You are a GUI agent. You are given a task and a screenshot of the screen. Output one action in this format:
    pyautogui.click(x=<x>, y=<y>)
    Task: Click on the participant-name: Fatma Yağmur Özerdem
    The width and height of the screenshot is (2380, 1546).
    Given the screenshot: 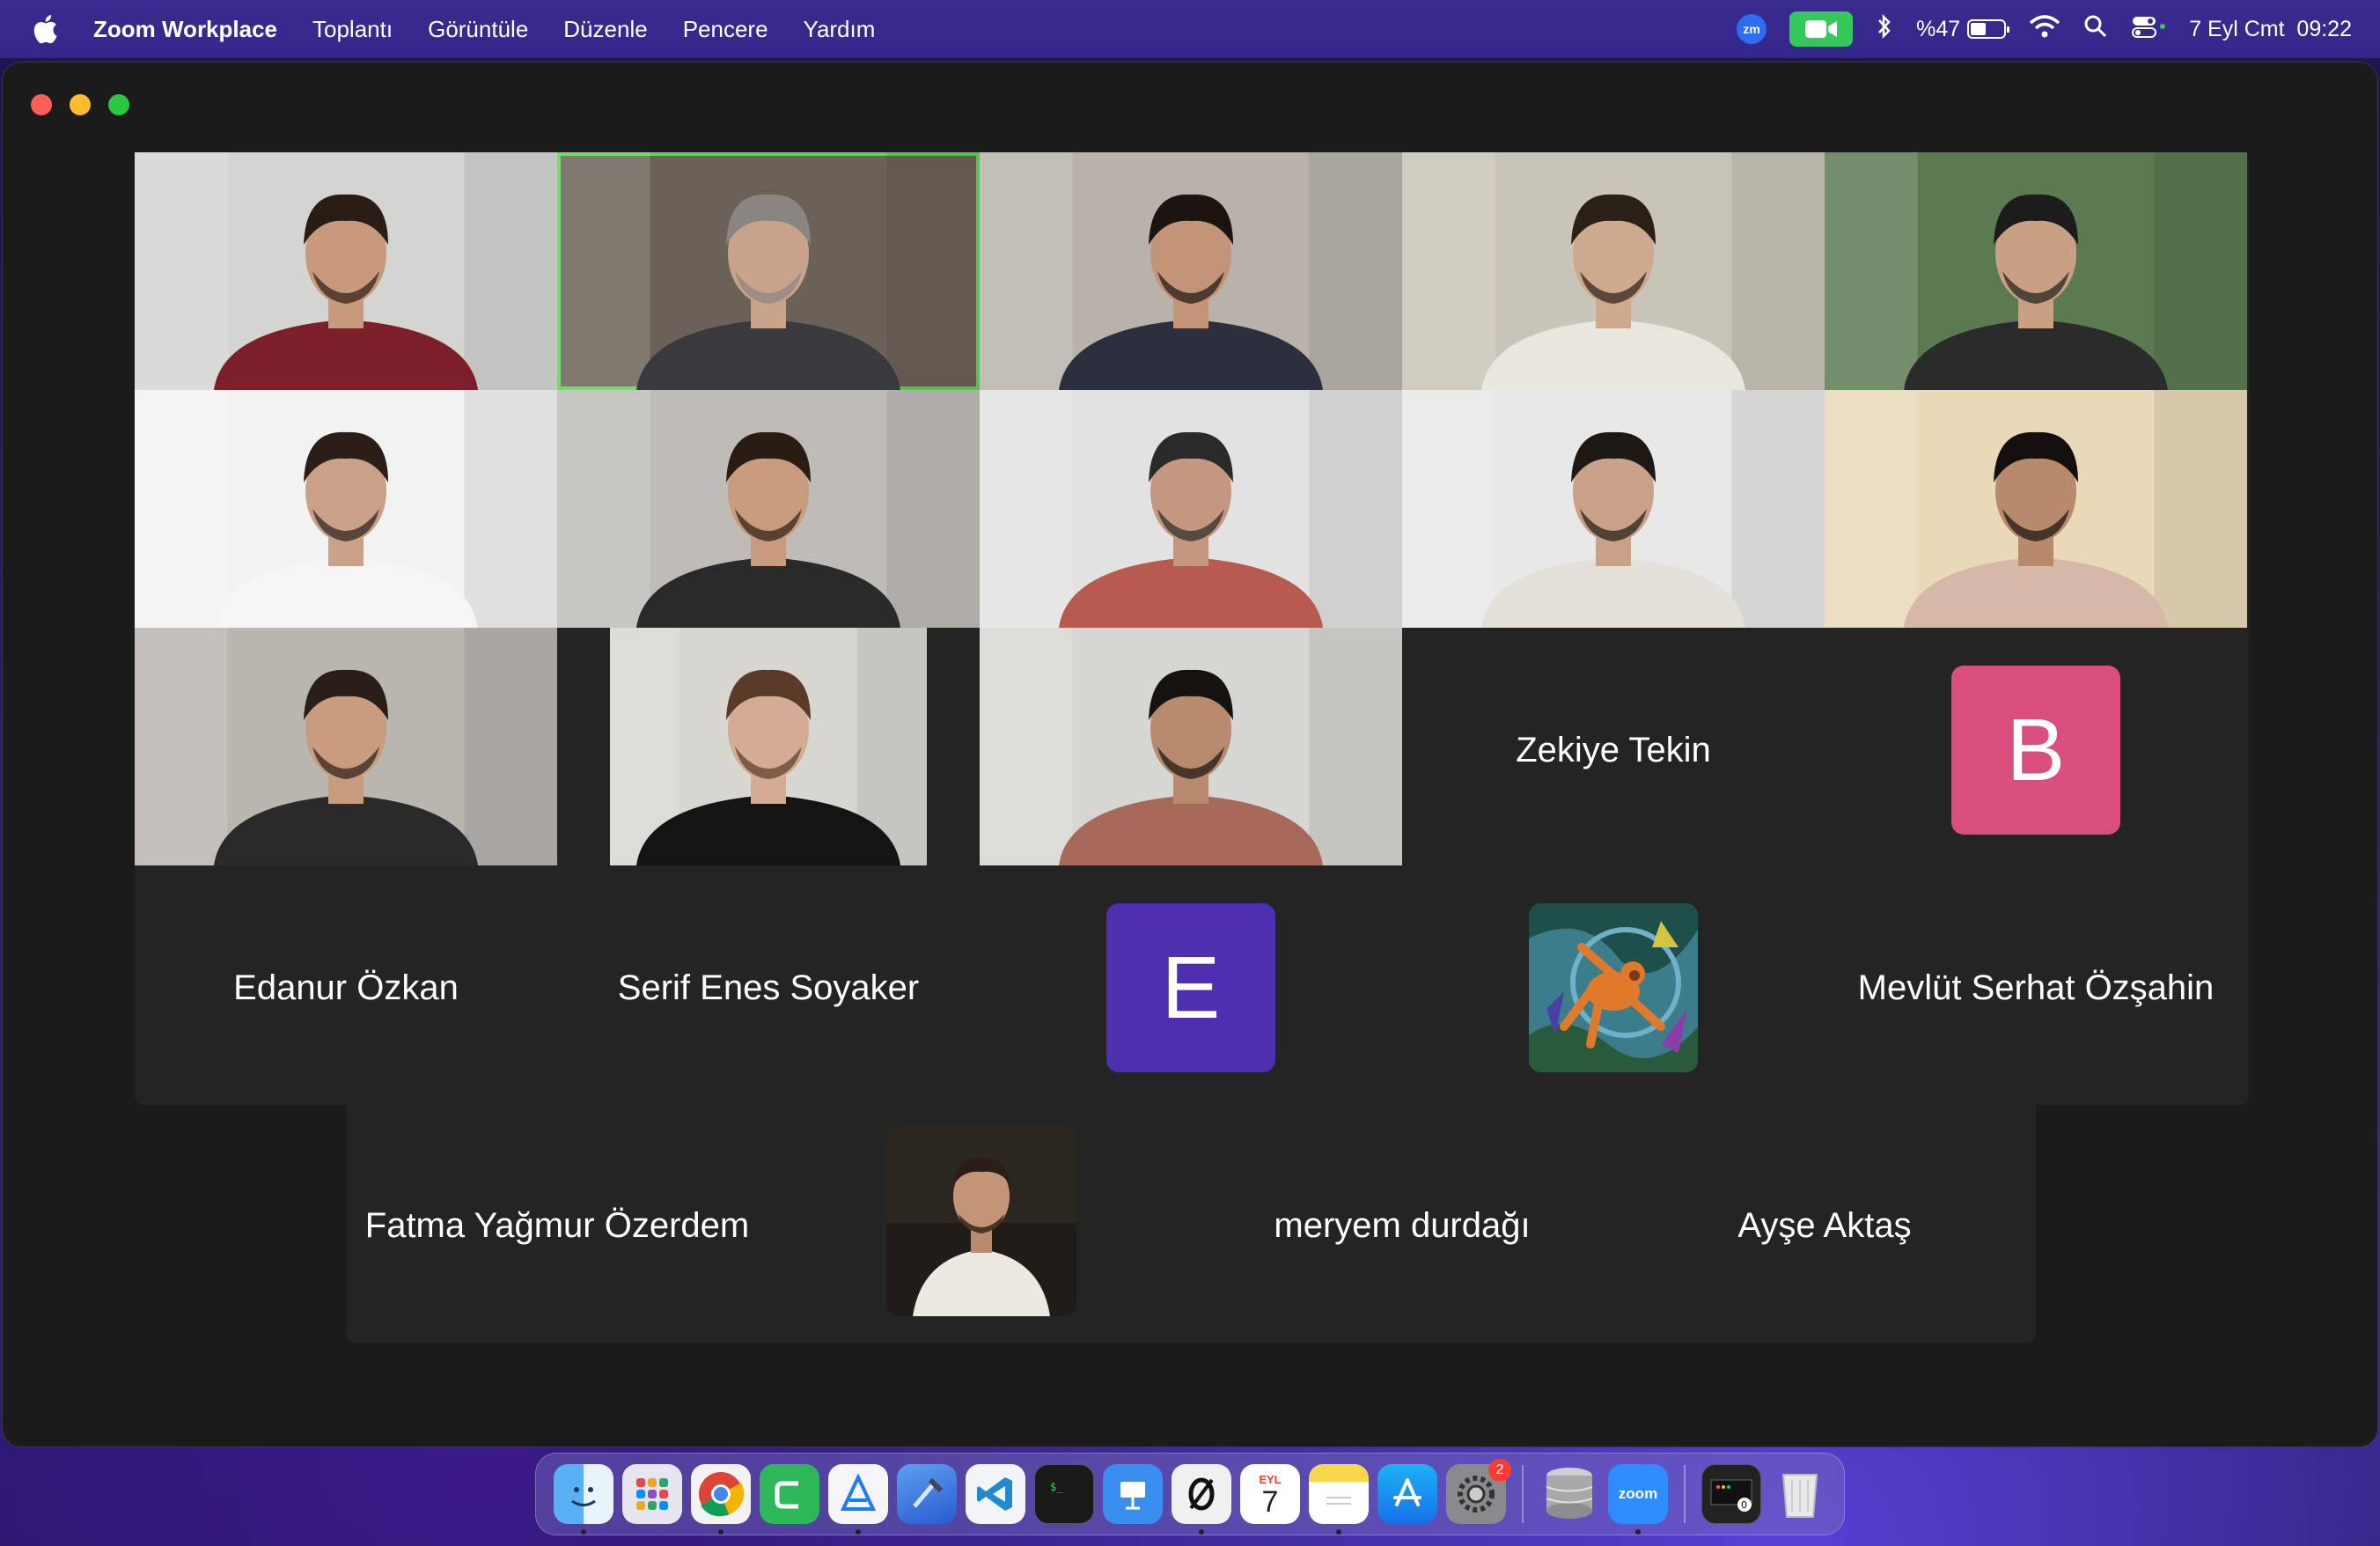 What is the action you would take?
    pyautogui.click(x=557, y=1225)
    